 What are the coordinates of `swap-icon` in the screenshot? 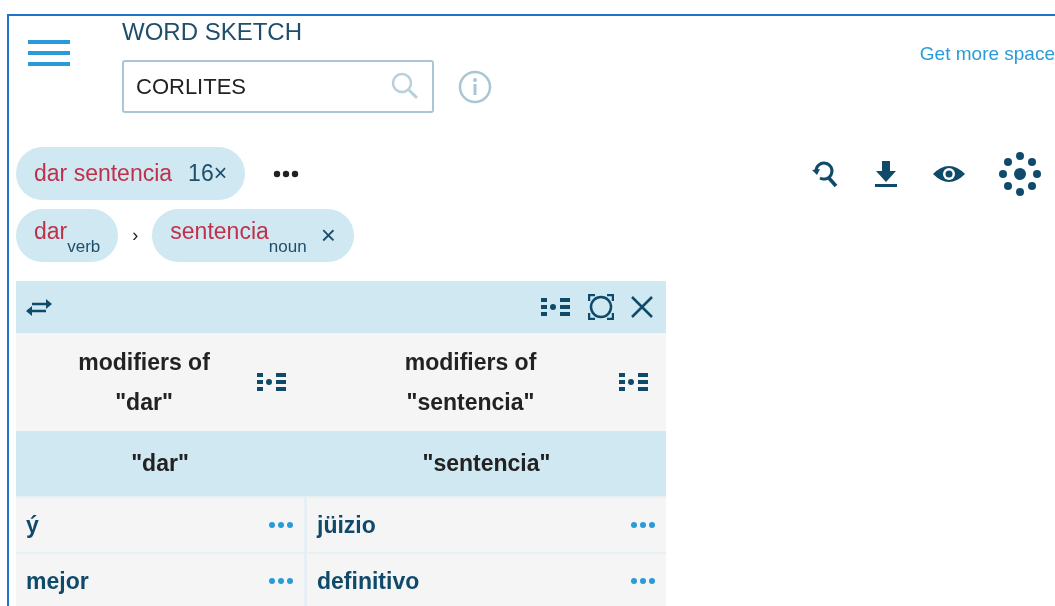 It's located at (39, 307).